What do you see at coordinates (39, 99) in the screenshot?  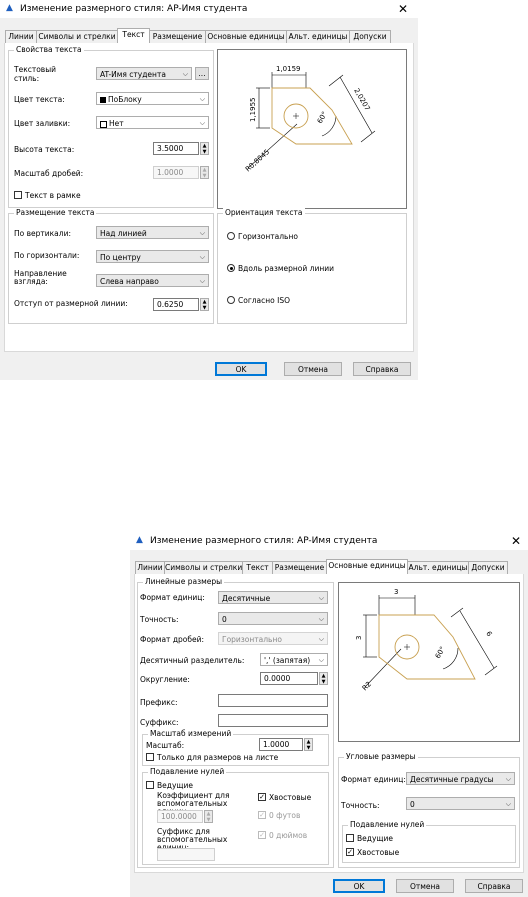 I see `text-color-label: Цвет текста:` at bounding box center [39, 99].